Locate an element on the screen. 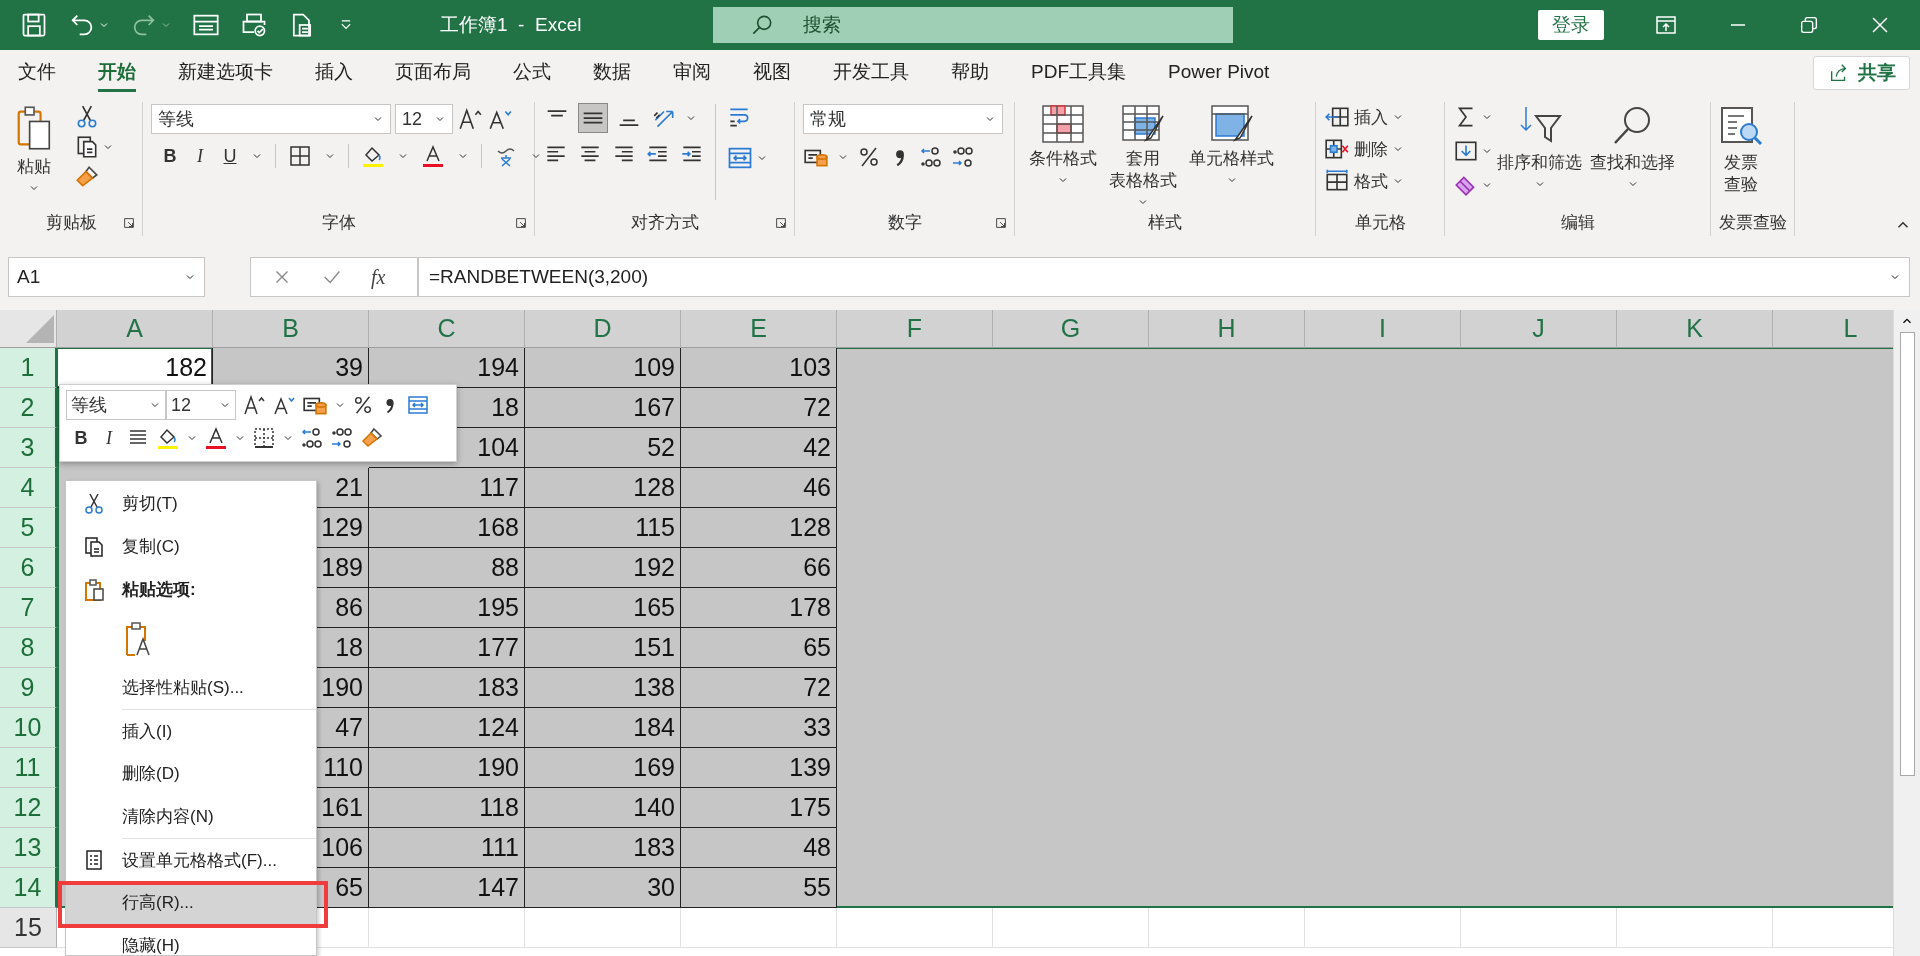 The height and width of the screenshot is (956, 1920). delete-cells-button: 删除 is located at coordinates (1364, 149).